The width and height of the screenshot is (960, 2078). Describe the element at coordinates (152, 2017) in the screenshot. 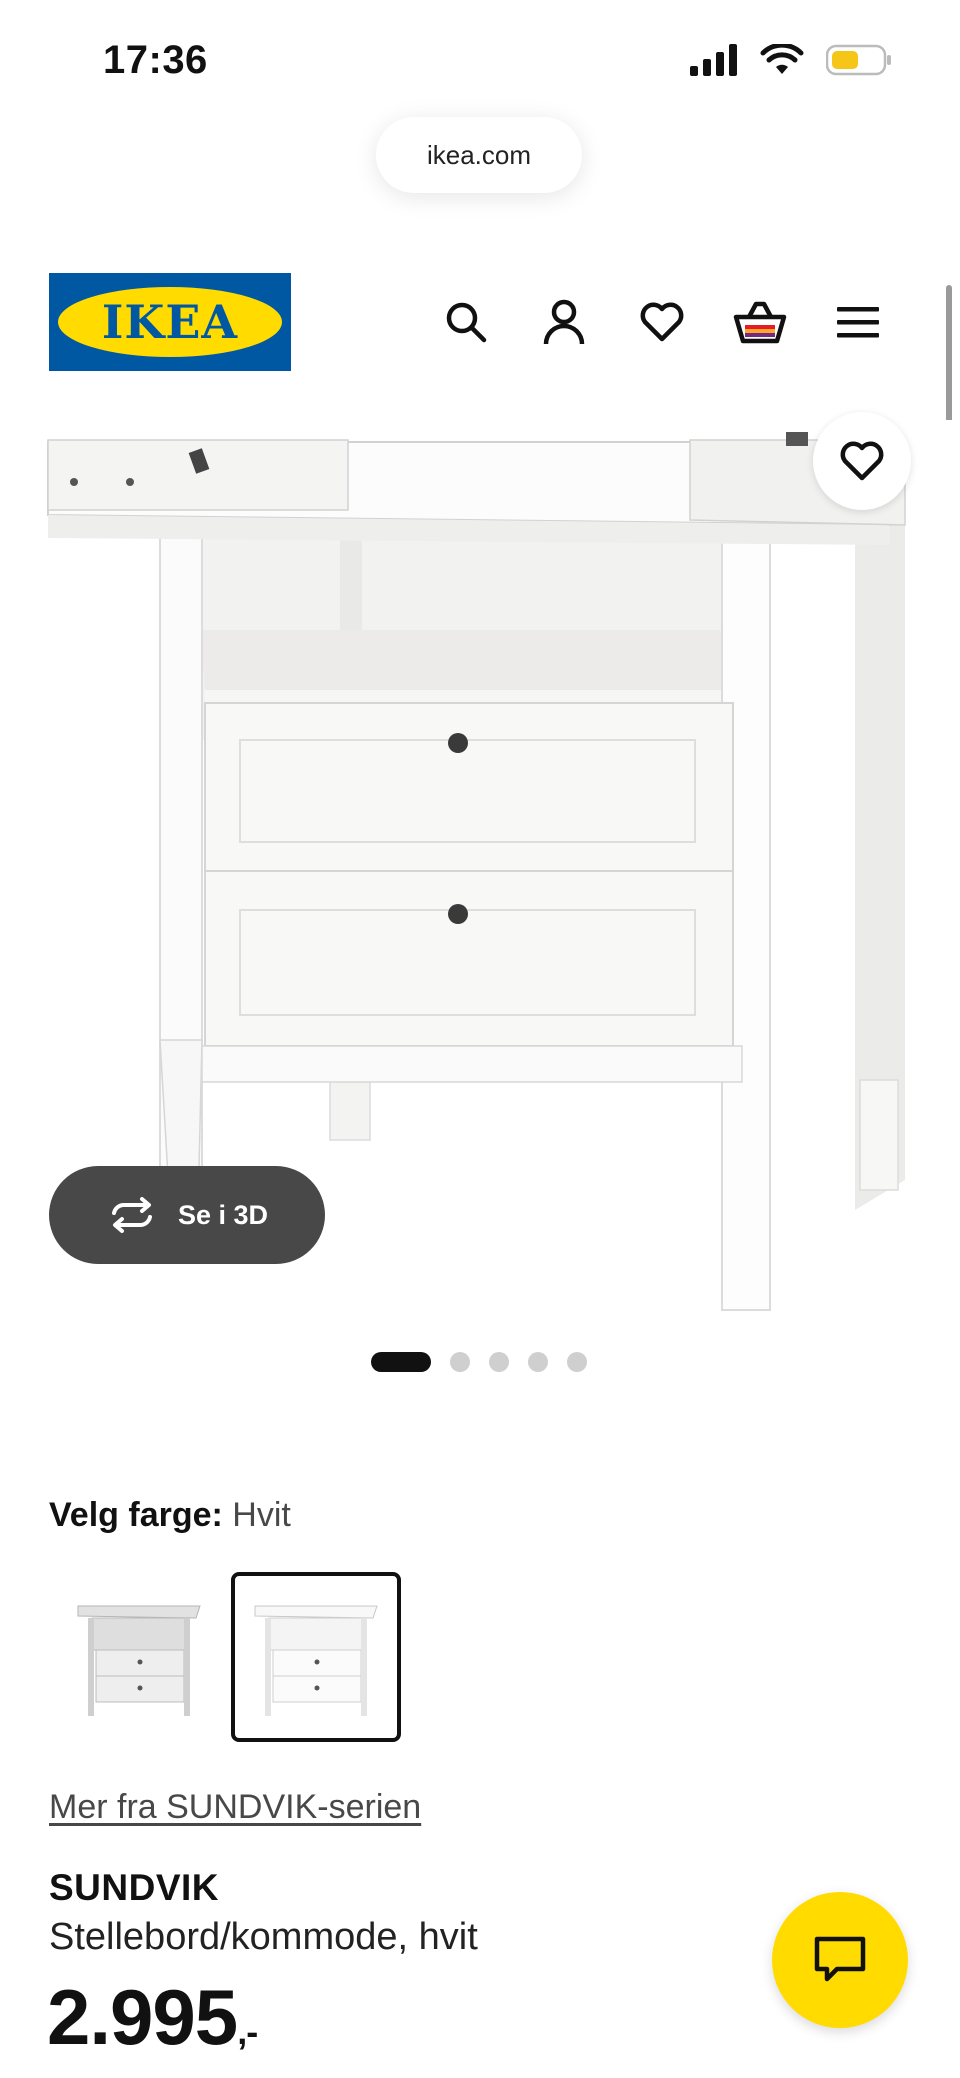

I see `product-price: 2.995,-` at that location.